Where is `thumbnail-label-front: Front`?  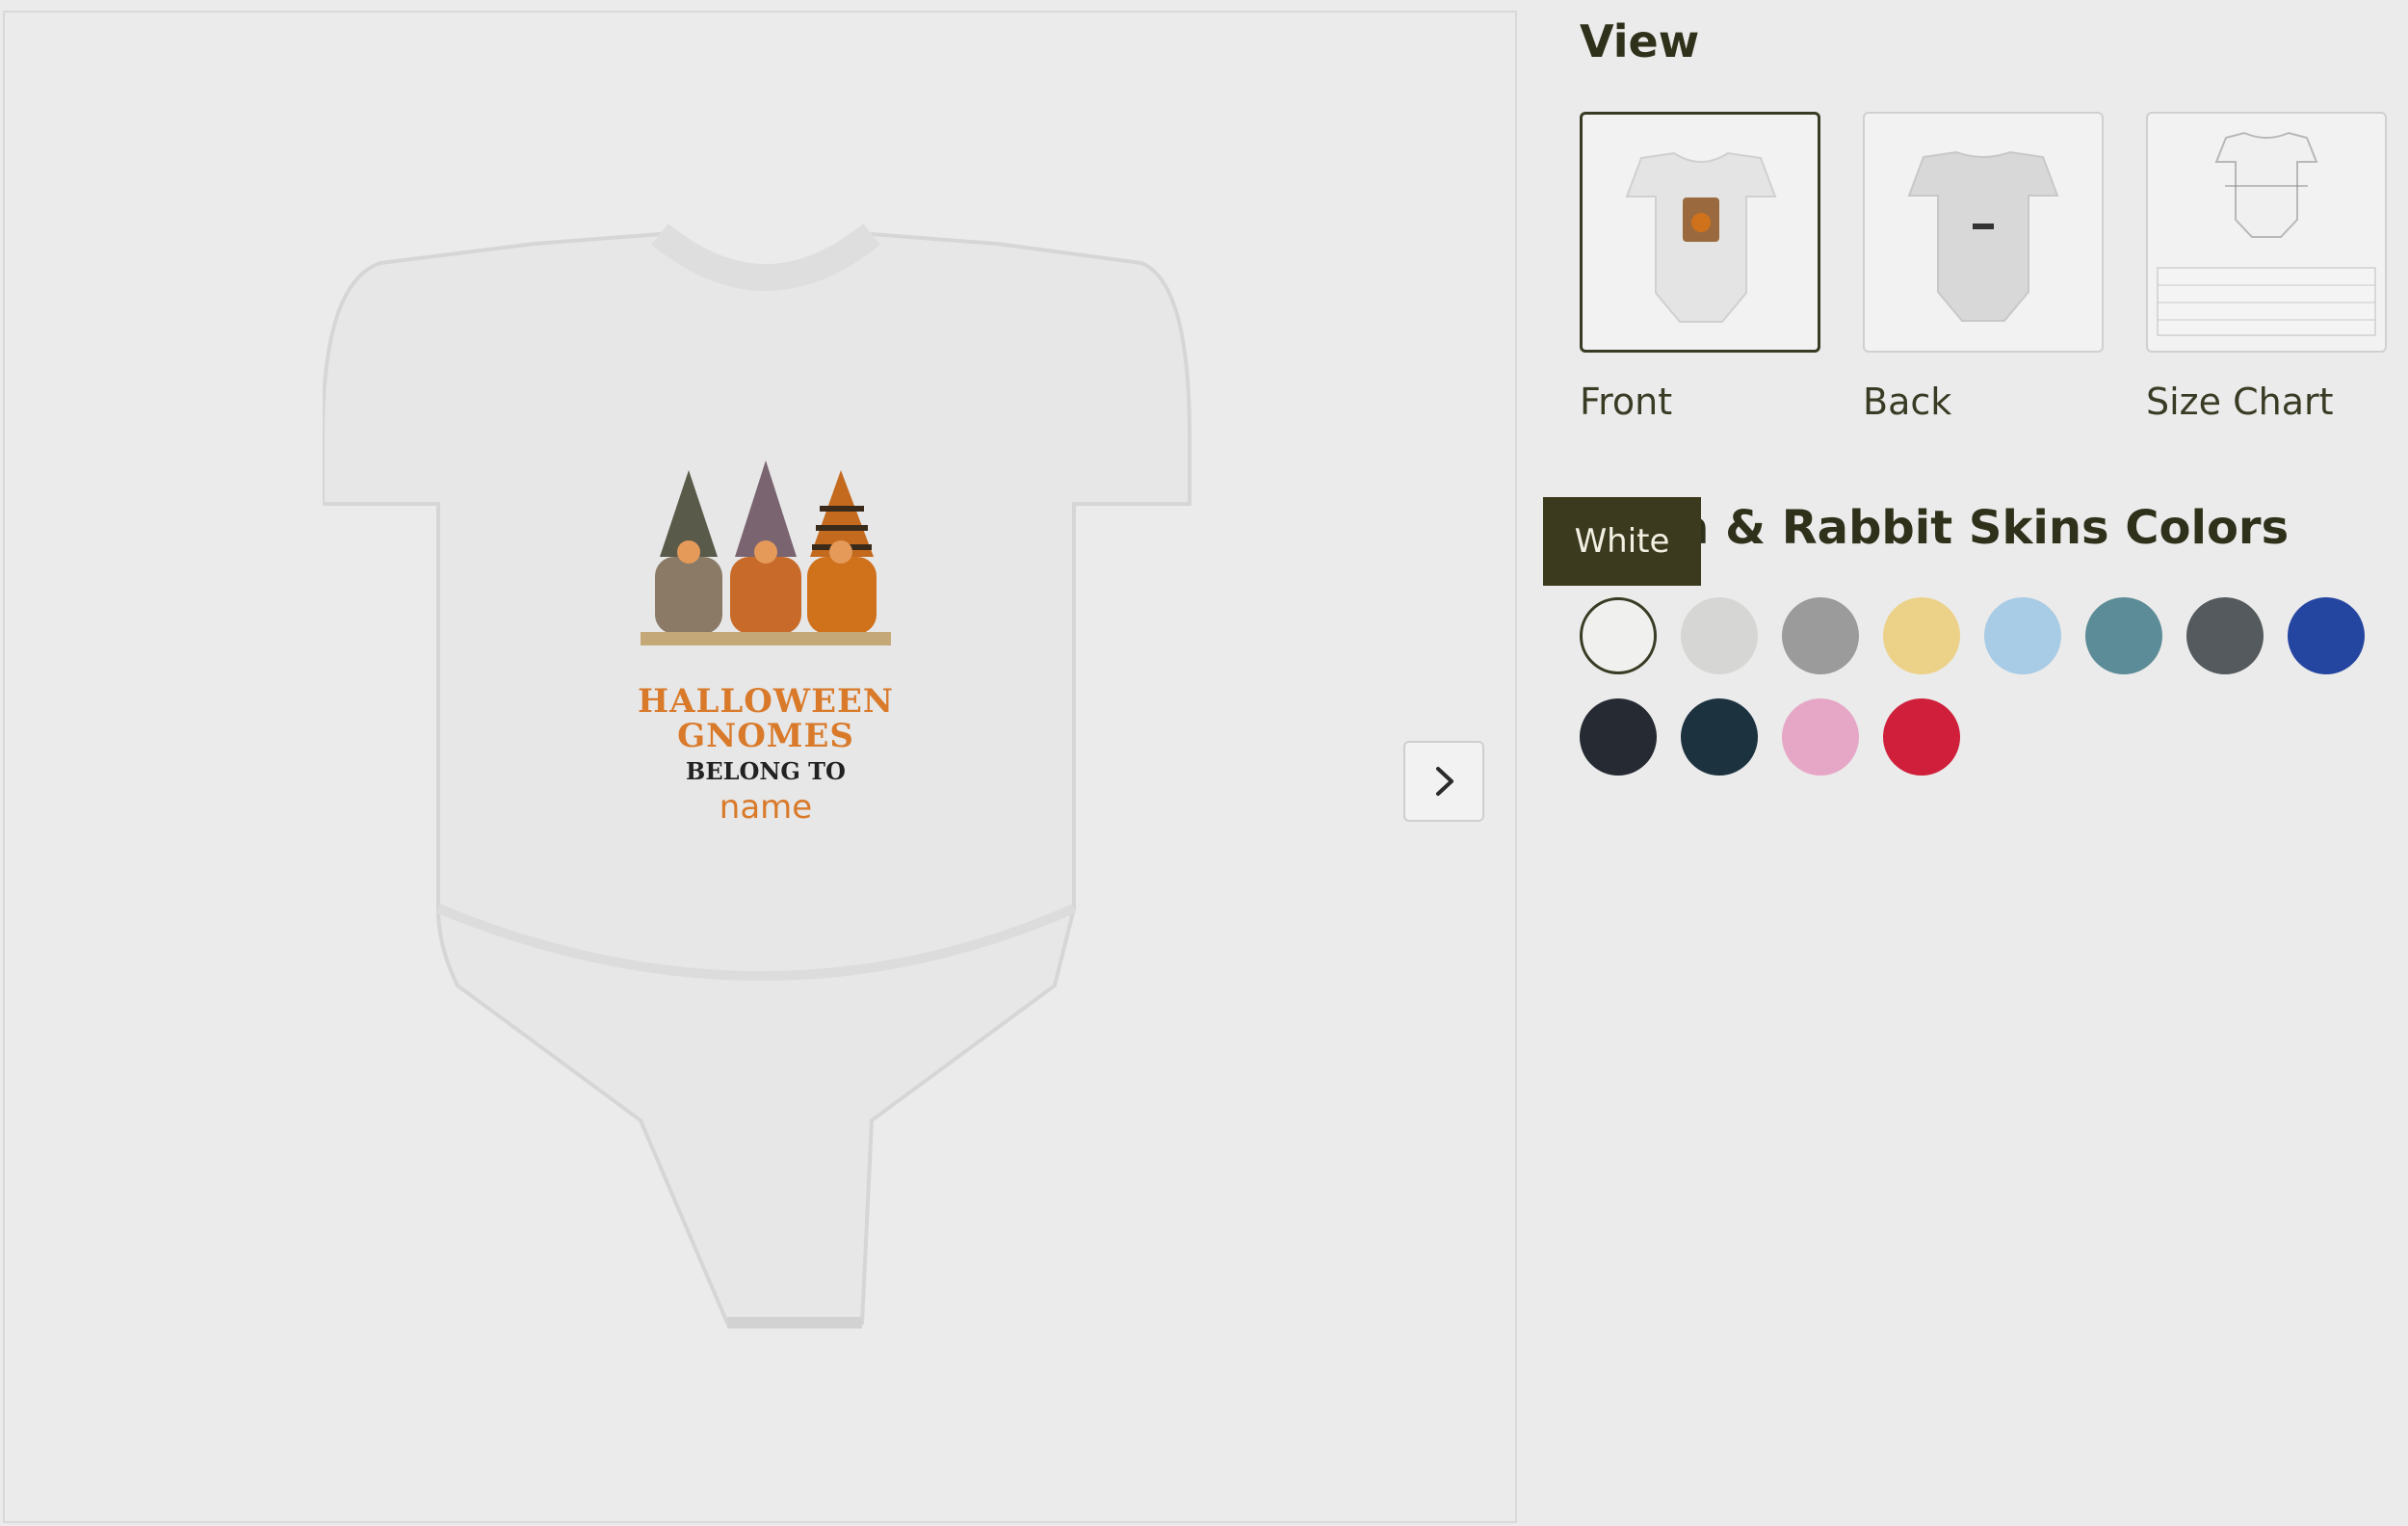 thumbnail-label-front: Front is located at coordinates (1626, 402).